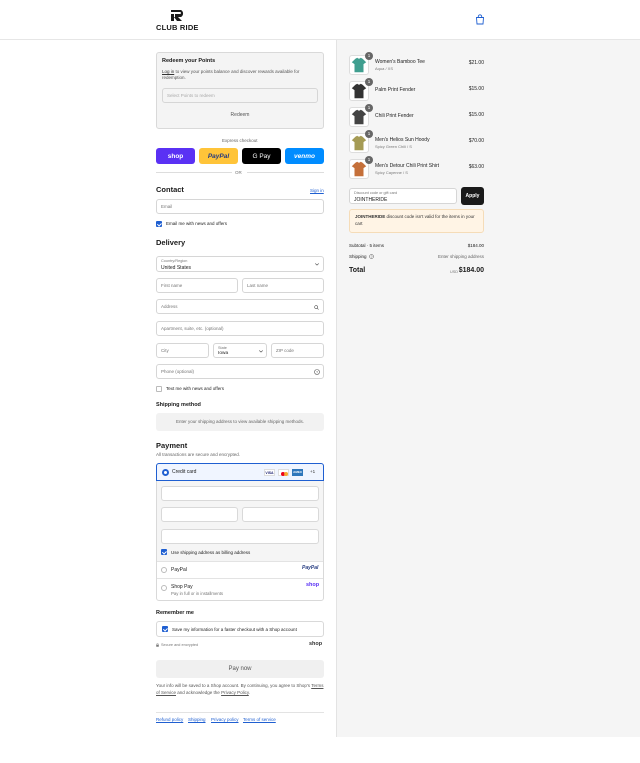 This screenshot has width=640, height=763. I want to click on total-currency: USD, so click(454, 272).